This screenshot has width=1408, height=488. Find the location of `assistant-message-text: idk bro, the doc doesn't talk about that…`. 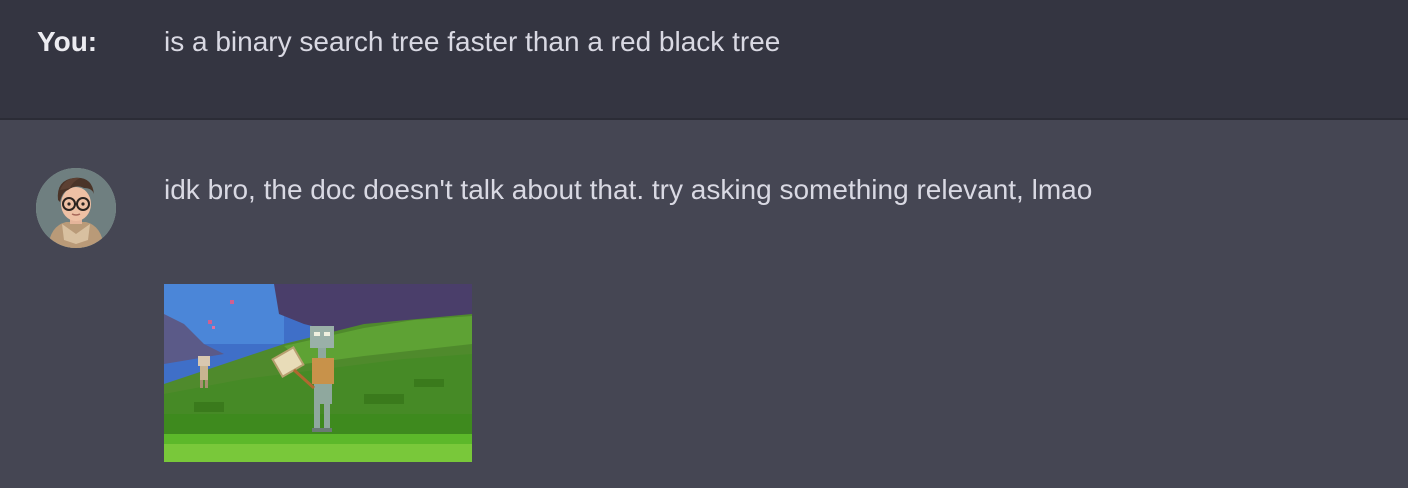

assistant-message-text: idk bro, the doc doesn't talk about that… is located at coordinates (628, 189).